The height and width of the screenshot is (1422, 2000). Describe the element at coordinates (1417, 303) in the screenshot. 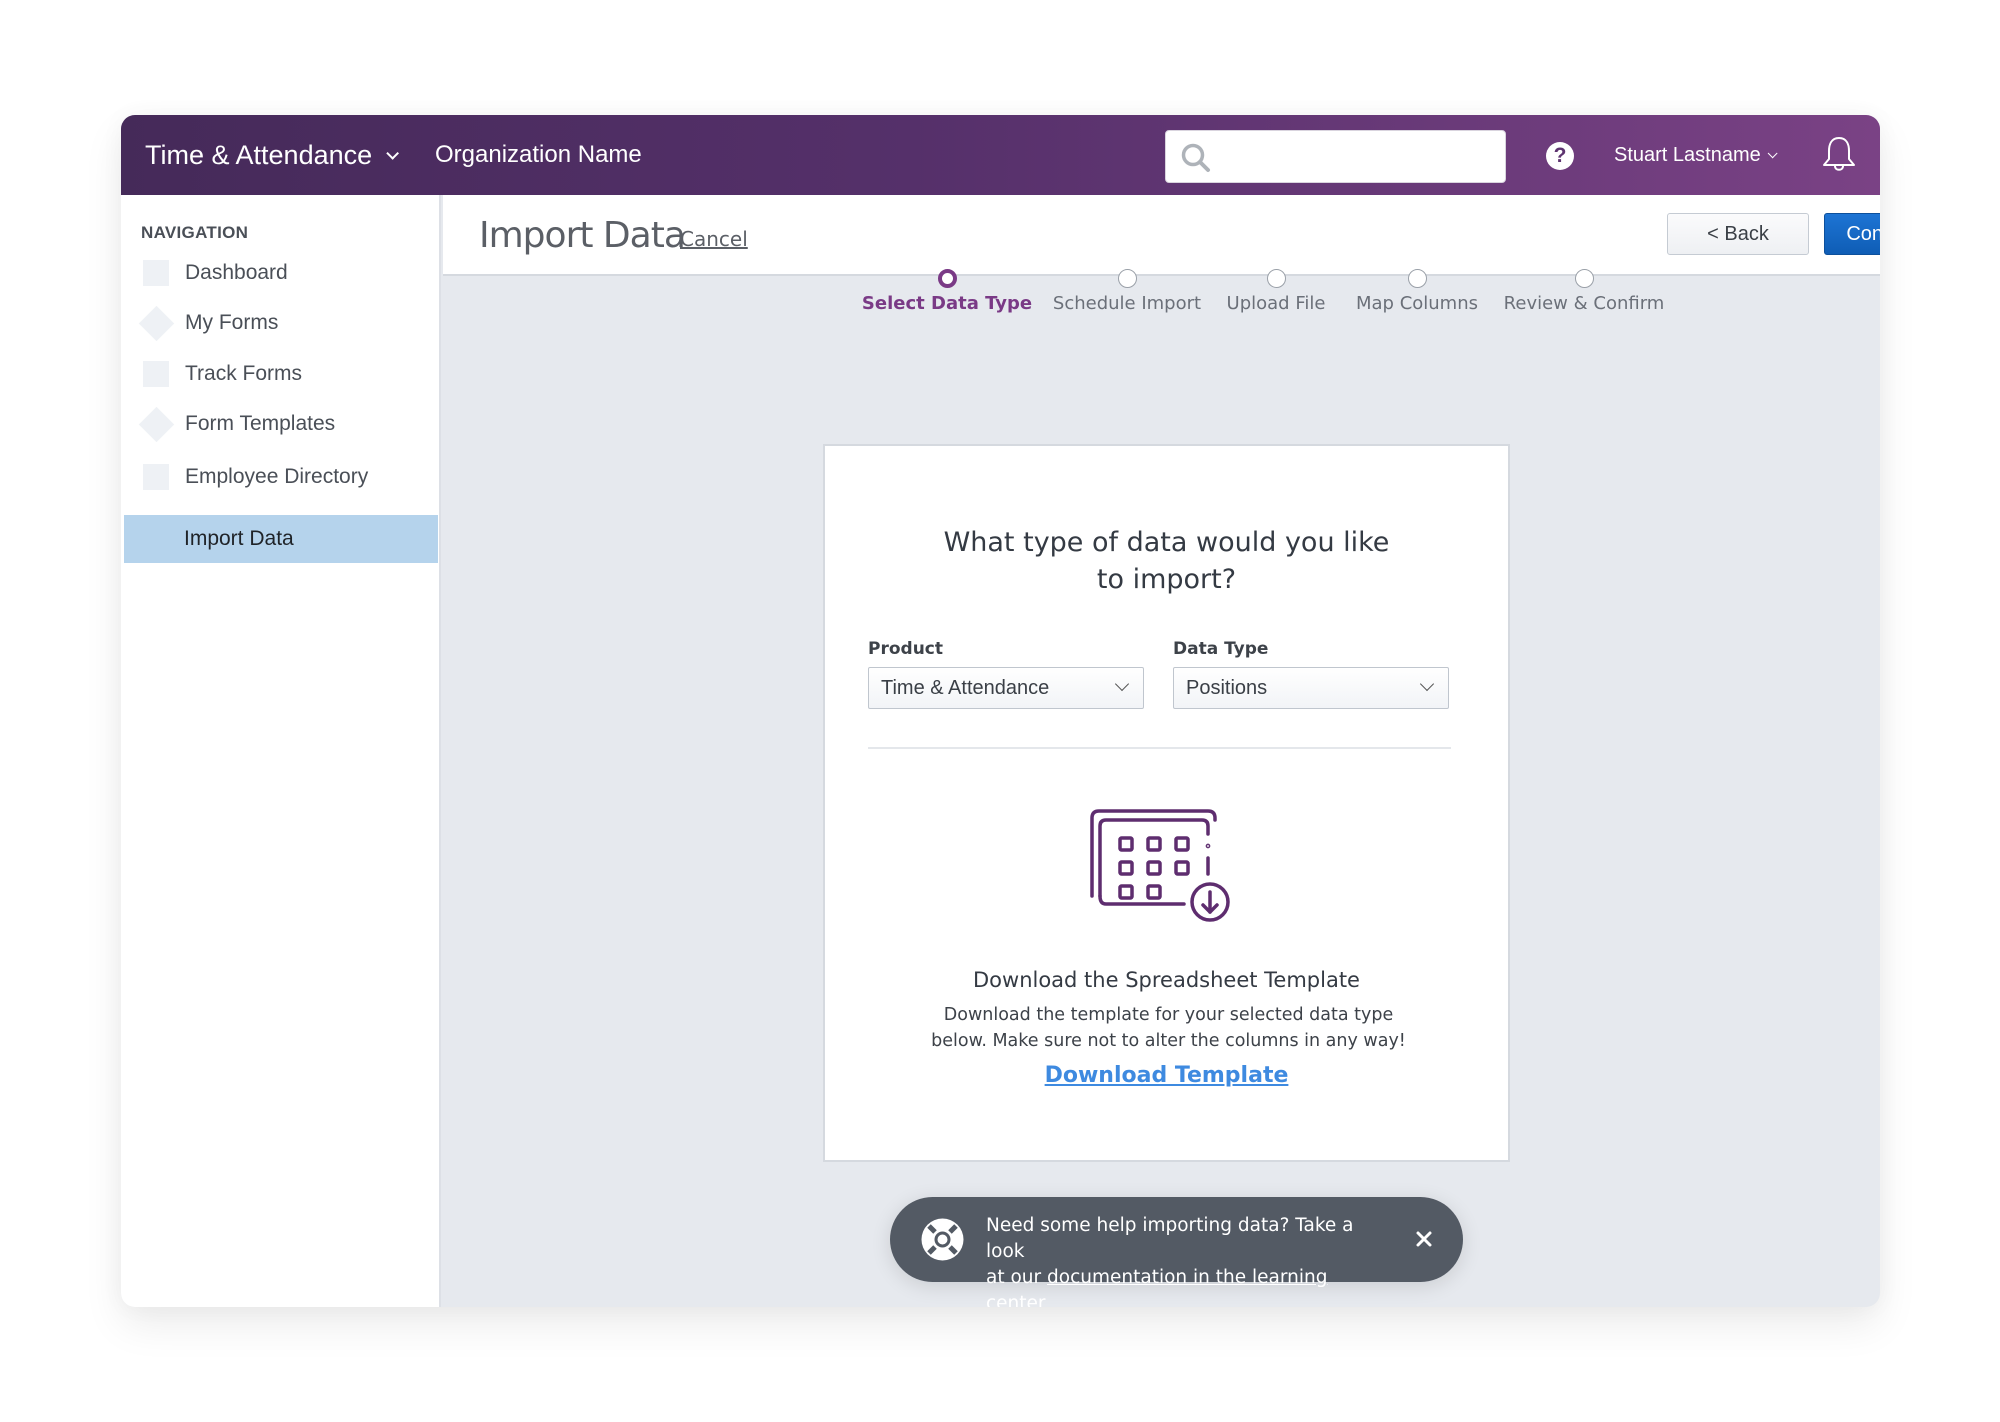

I see `step-label: Map Columns` at that location.